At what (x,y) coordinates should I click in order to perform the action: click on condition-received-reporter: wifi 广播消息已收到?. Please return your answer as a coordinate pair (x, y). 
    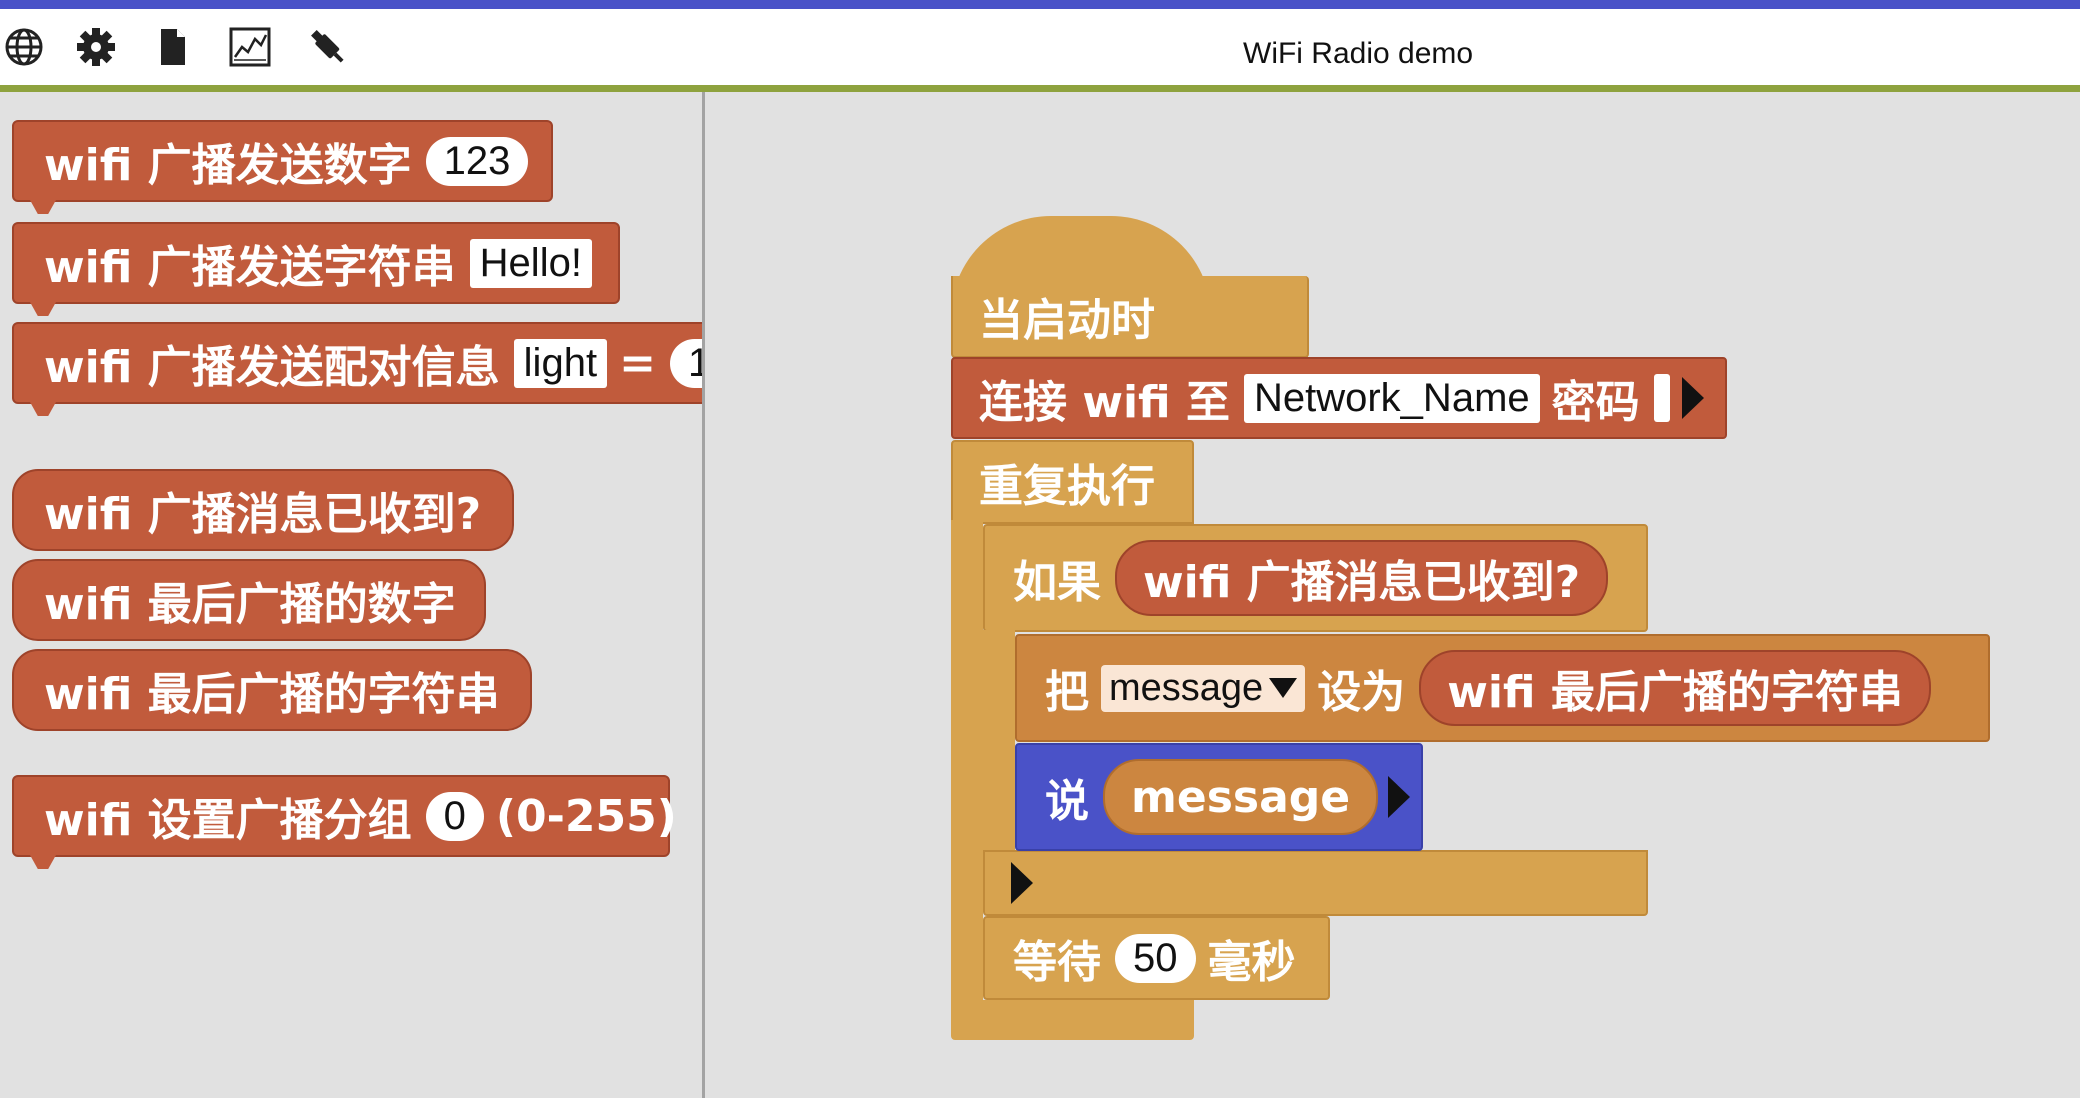
    Looking at the image, I should click on (1362, 578).